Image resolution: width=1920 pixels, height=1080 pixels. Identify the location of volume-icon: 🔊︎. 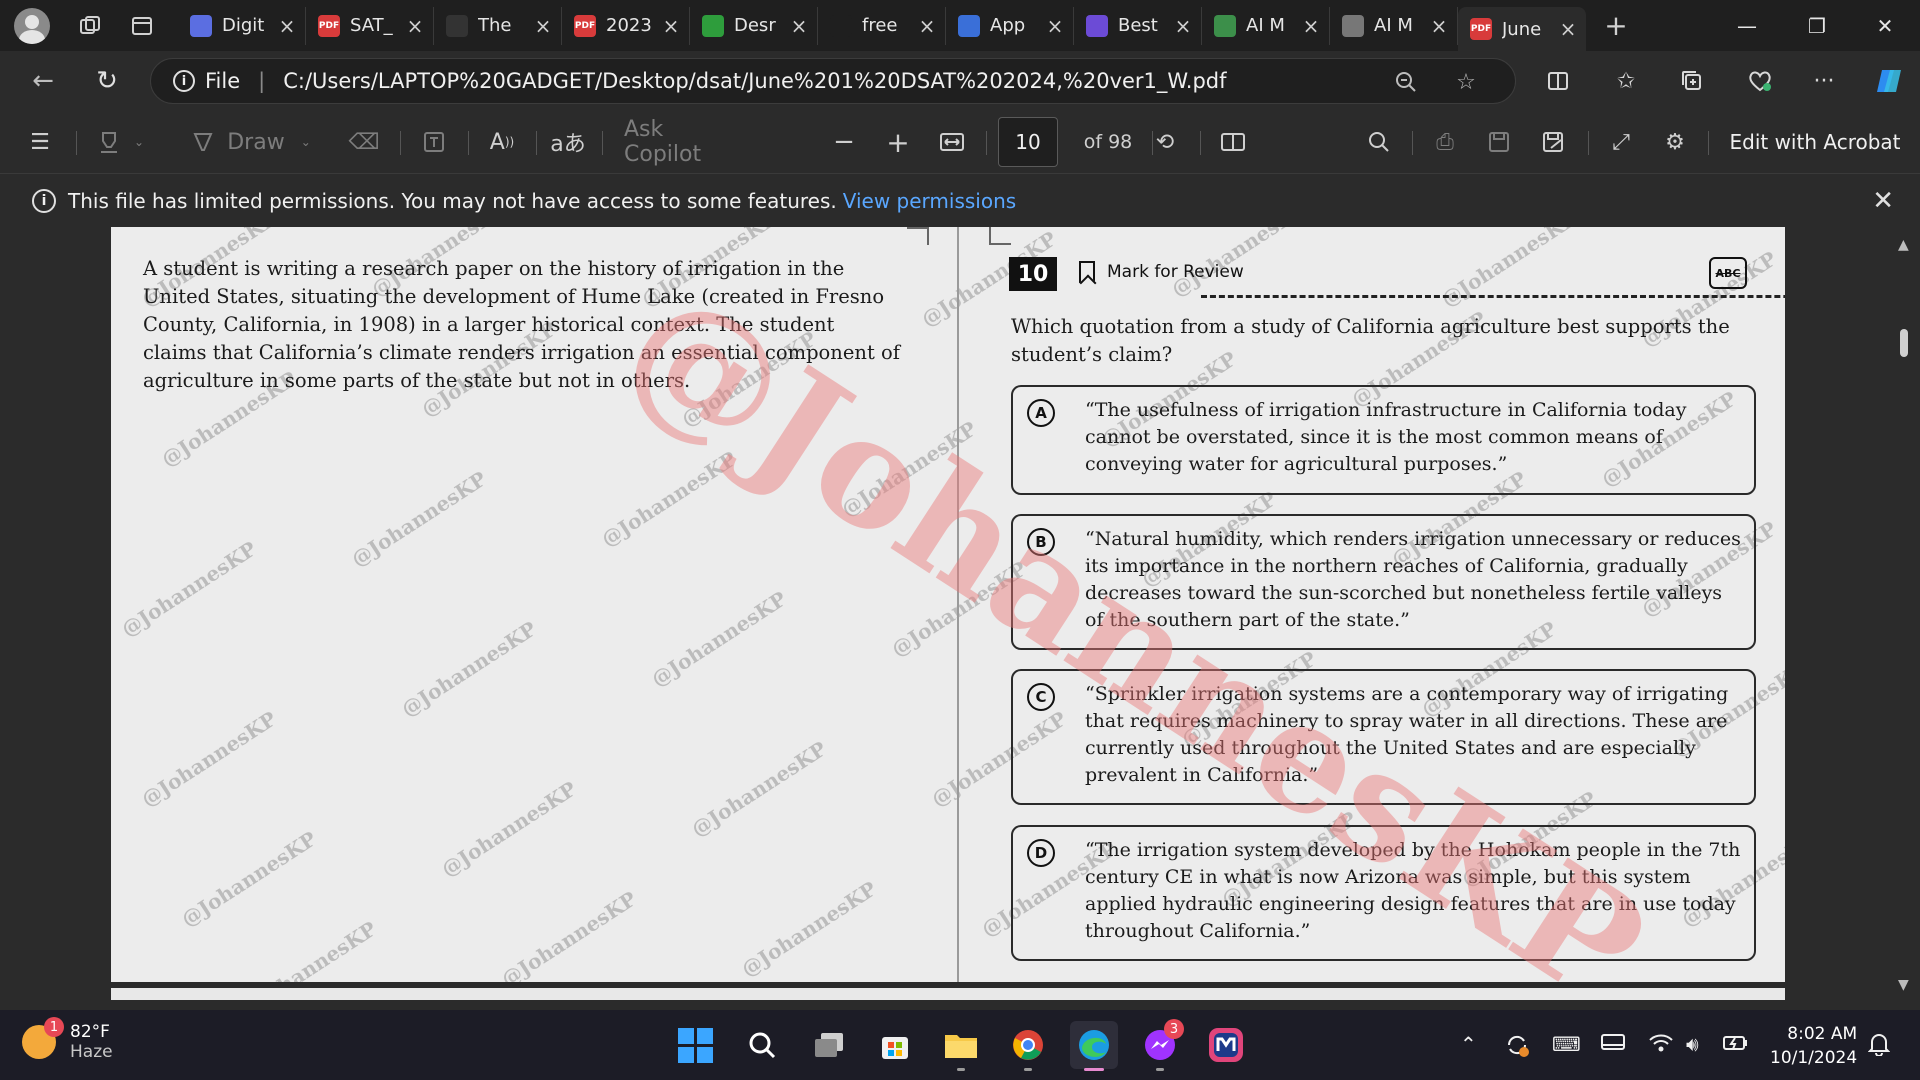
(1692, 1044).